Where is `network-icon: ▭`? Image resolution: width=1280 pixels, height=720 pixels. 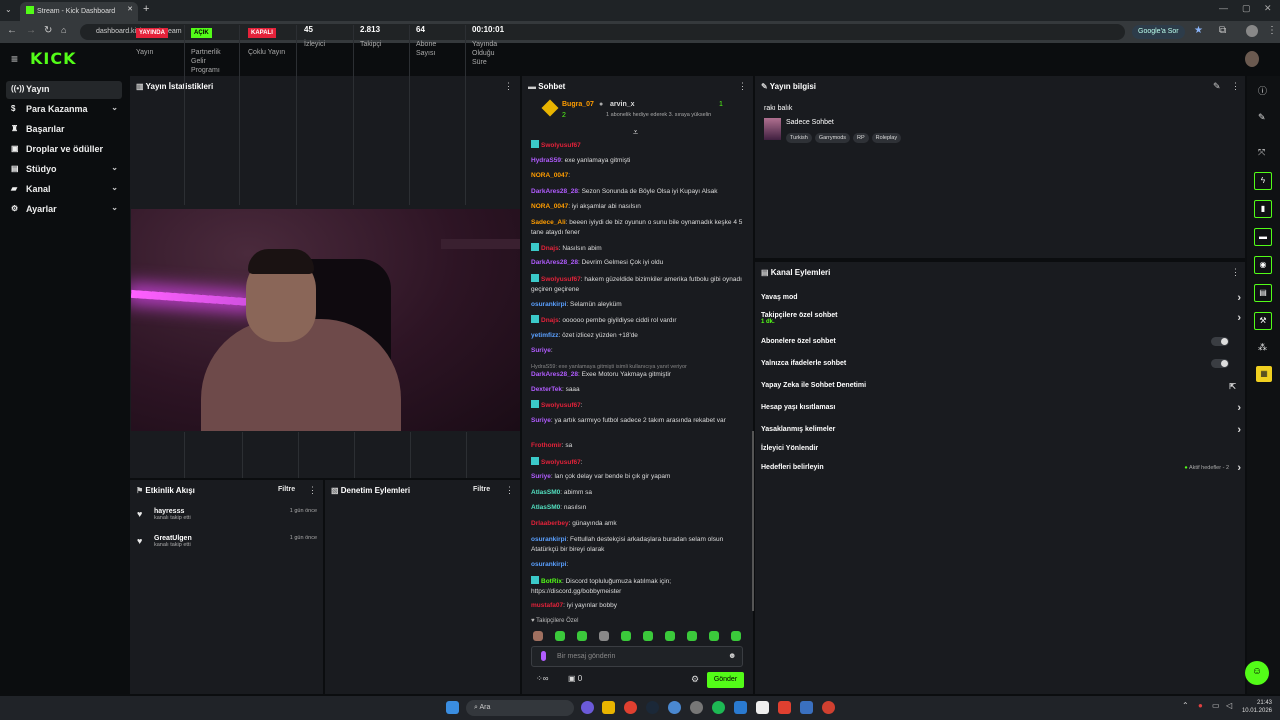
network-icon: ▭ is located at coordinates (1216, 705).